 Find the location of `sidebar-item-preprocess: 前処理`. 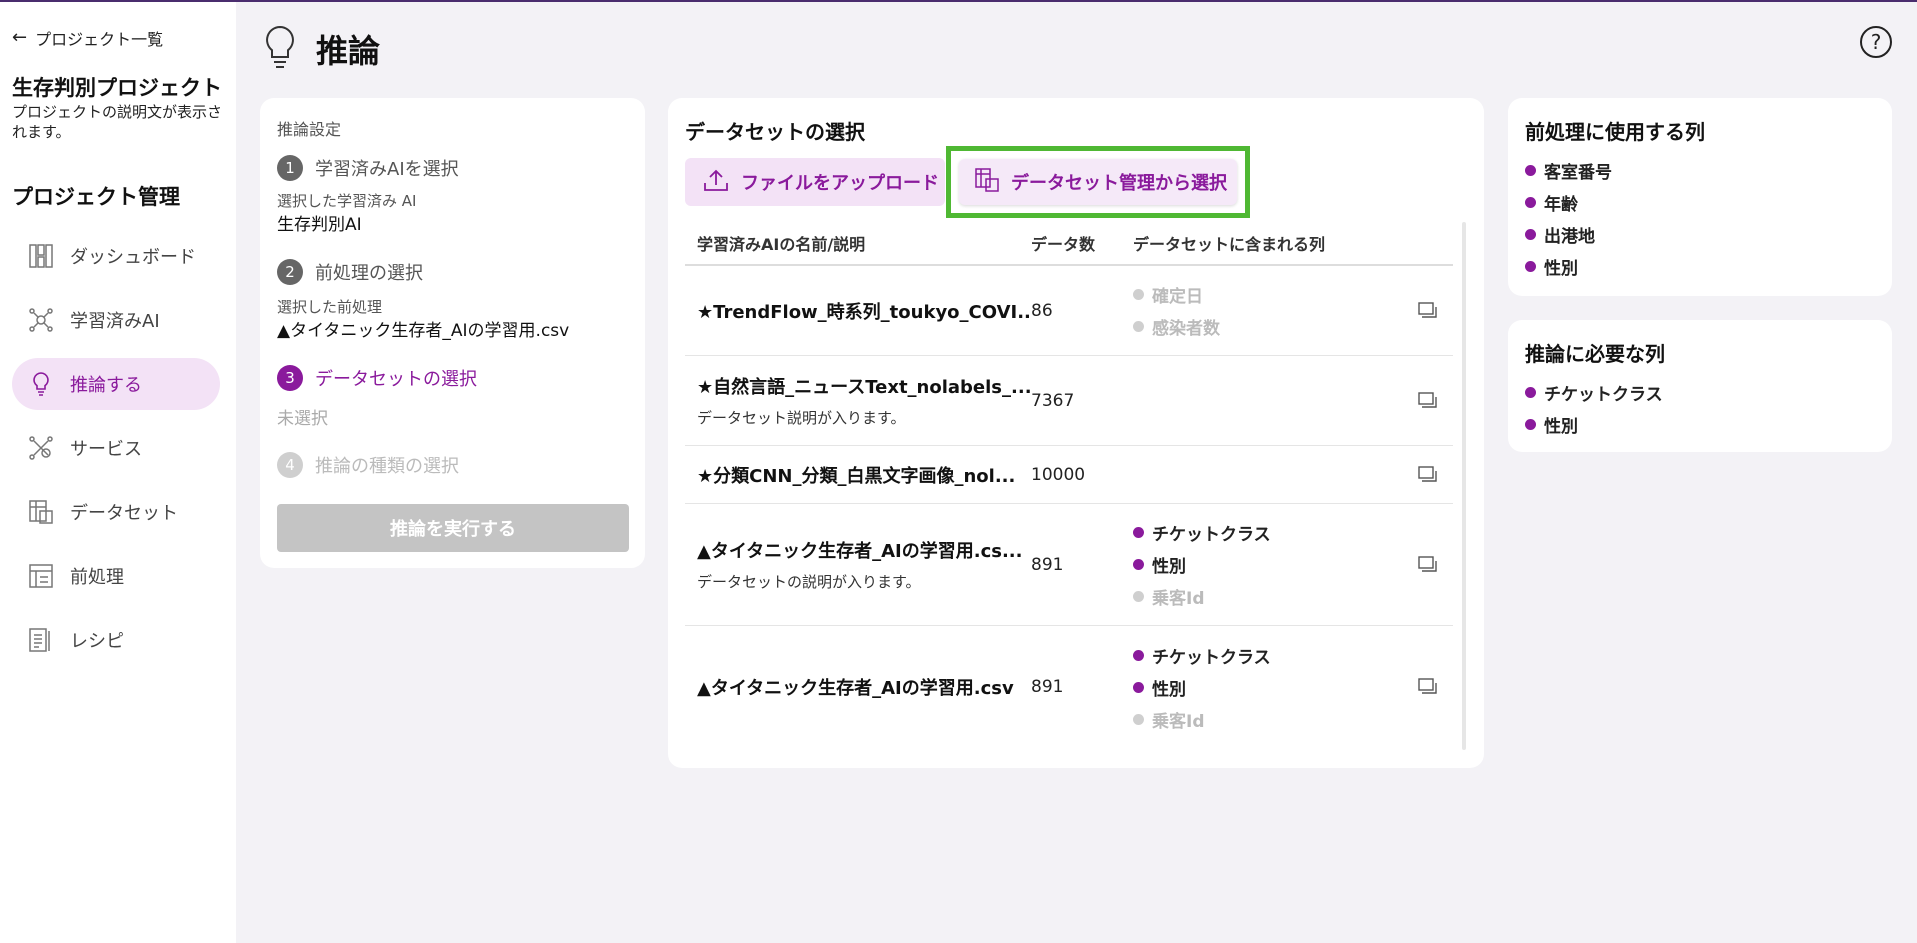

sidebar-item-preprocess: 前処理 is located at coordinates (116, 576).